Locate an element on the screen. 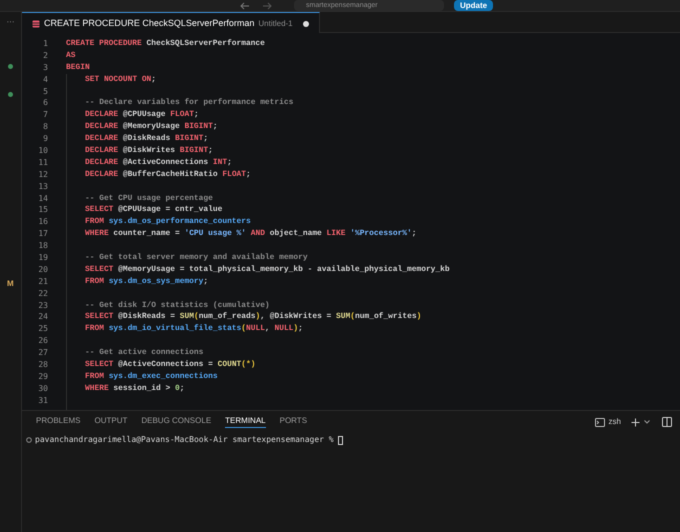 The height and width of the screenshot is (532, 680). line-number: 28 is located at coordinates (42, 364).